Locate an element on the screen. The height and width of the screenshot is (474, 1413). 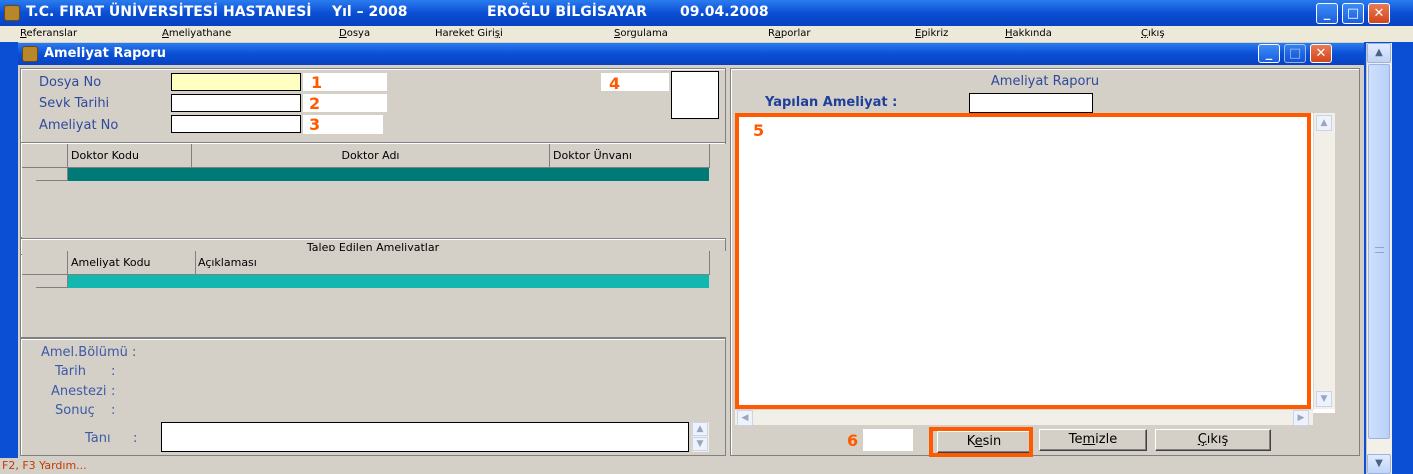
report-vertical-scrollbar: ▲ ▼ is located at coordinates (1324, 261).